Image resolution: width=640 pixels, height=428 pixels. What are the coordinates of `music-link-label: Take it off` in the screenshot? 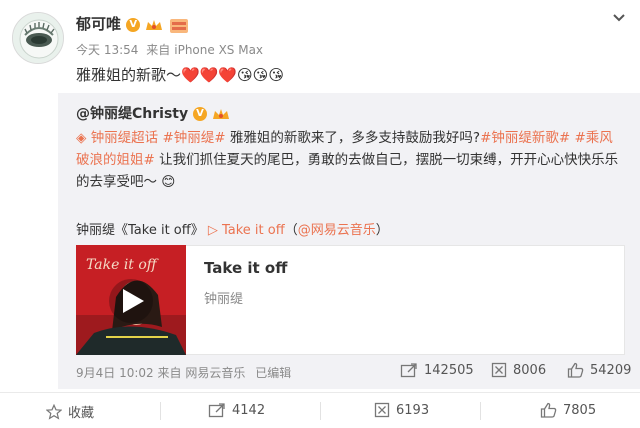 It's located at (253, 230).